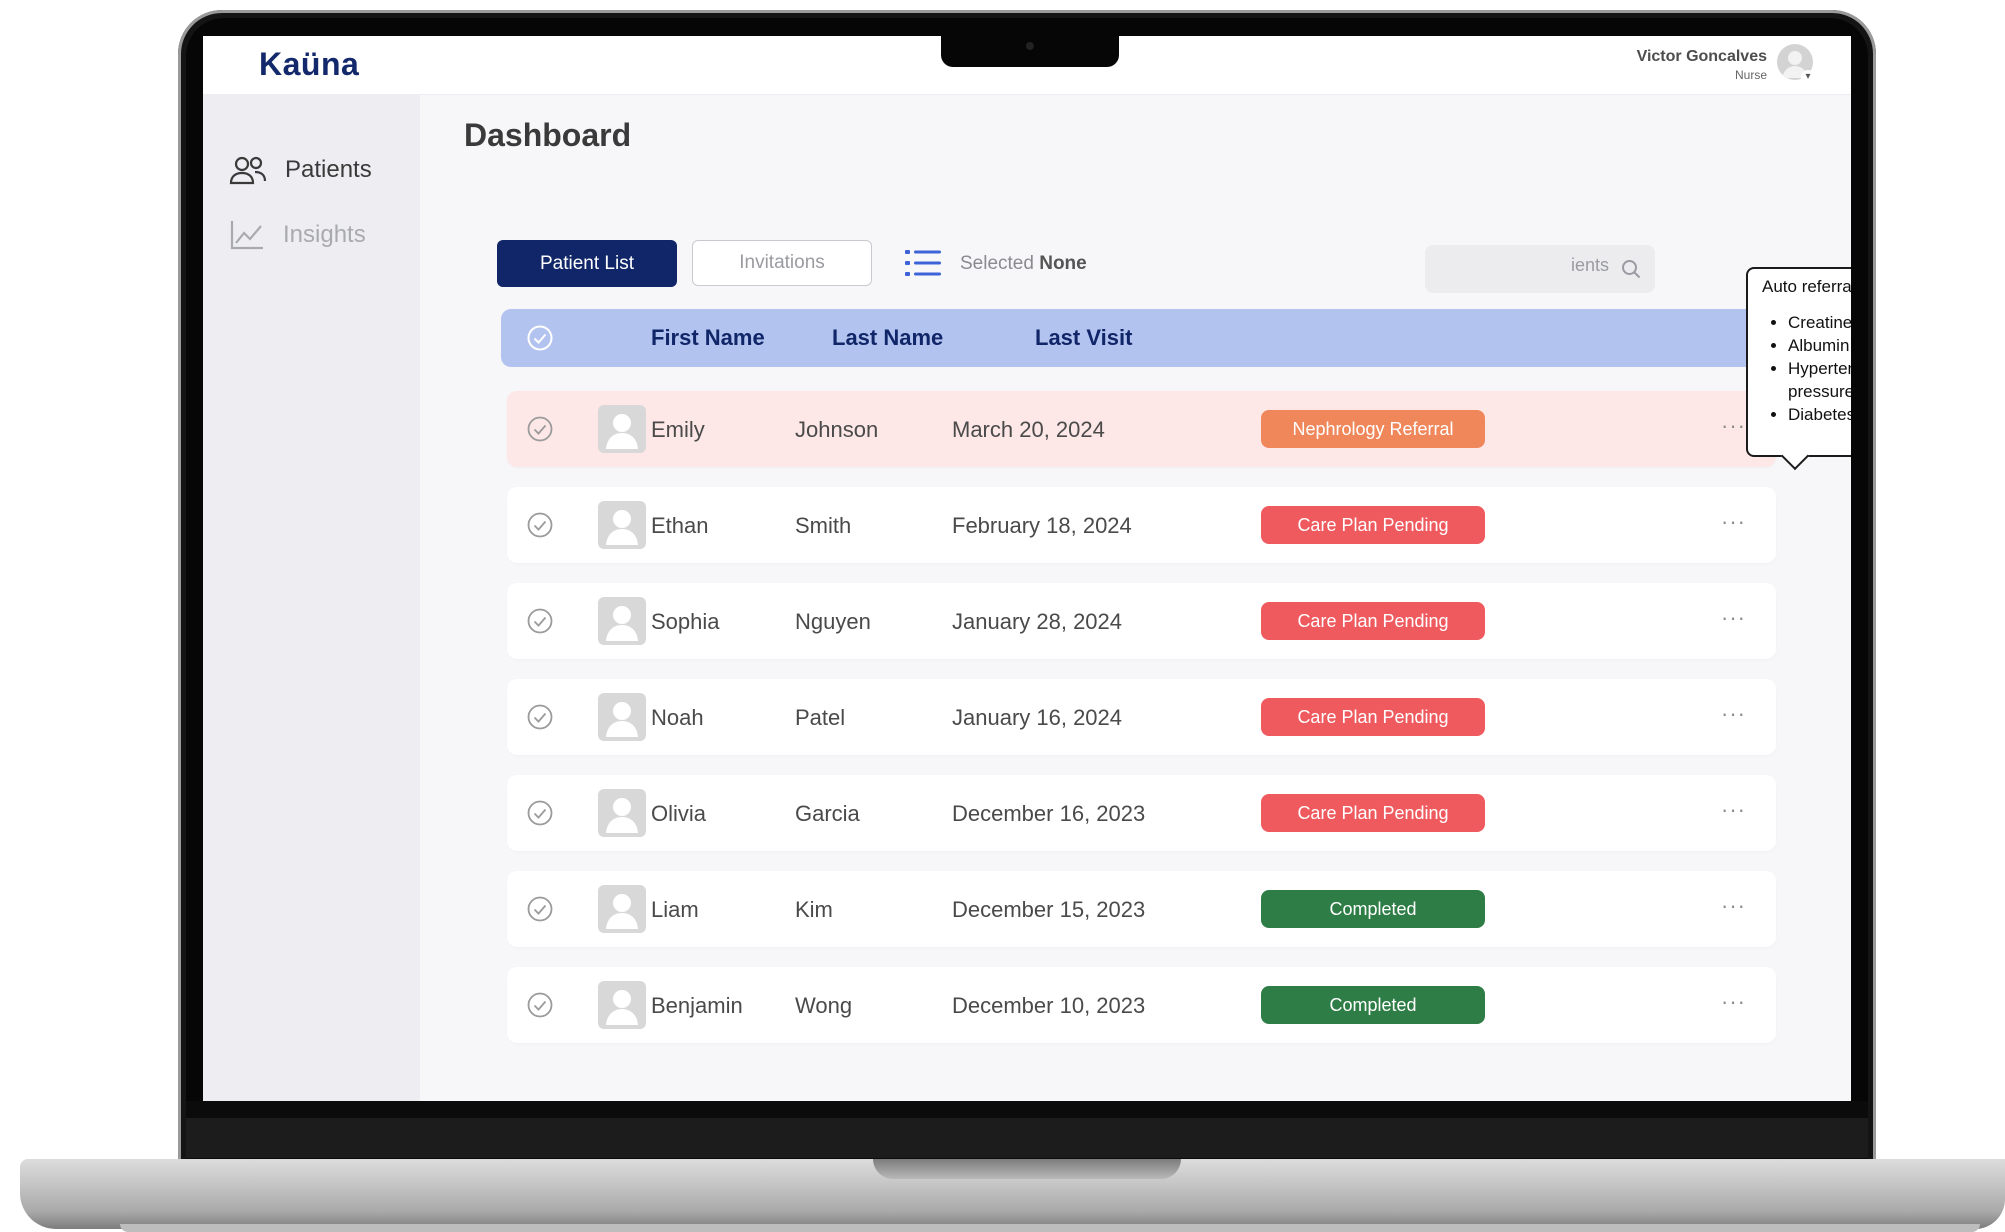  Describe the element at coordinates (923, 263) in the screenshot. I see `list-icon` at that location.